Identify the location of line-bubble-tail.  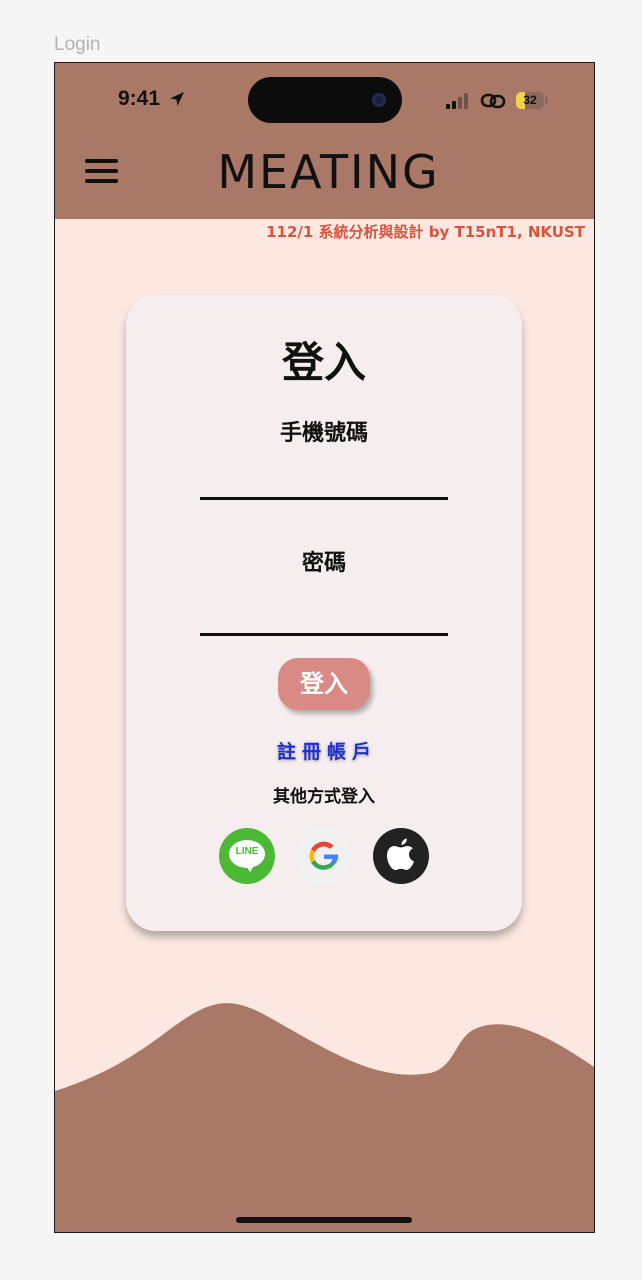
(250, 868).